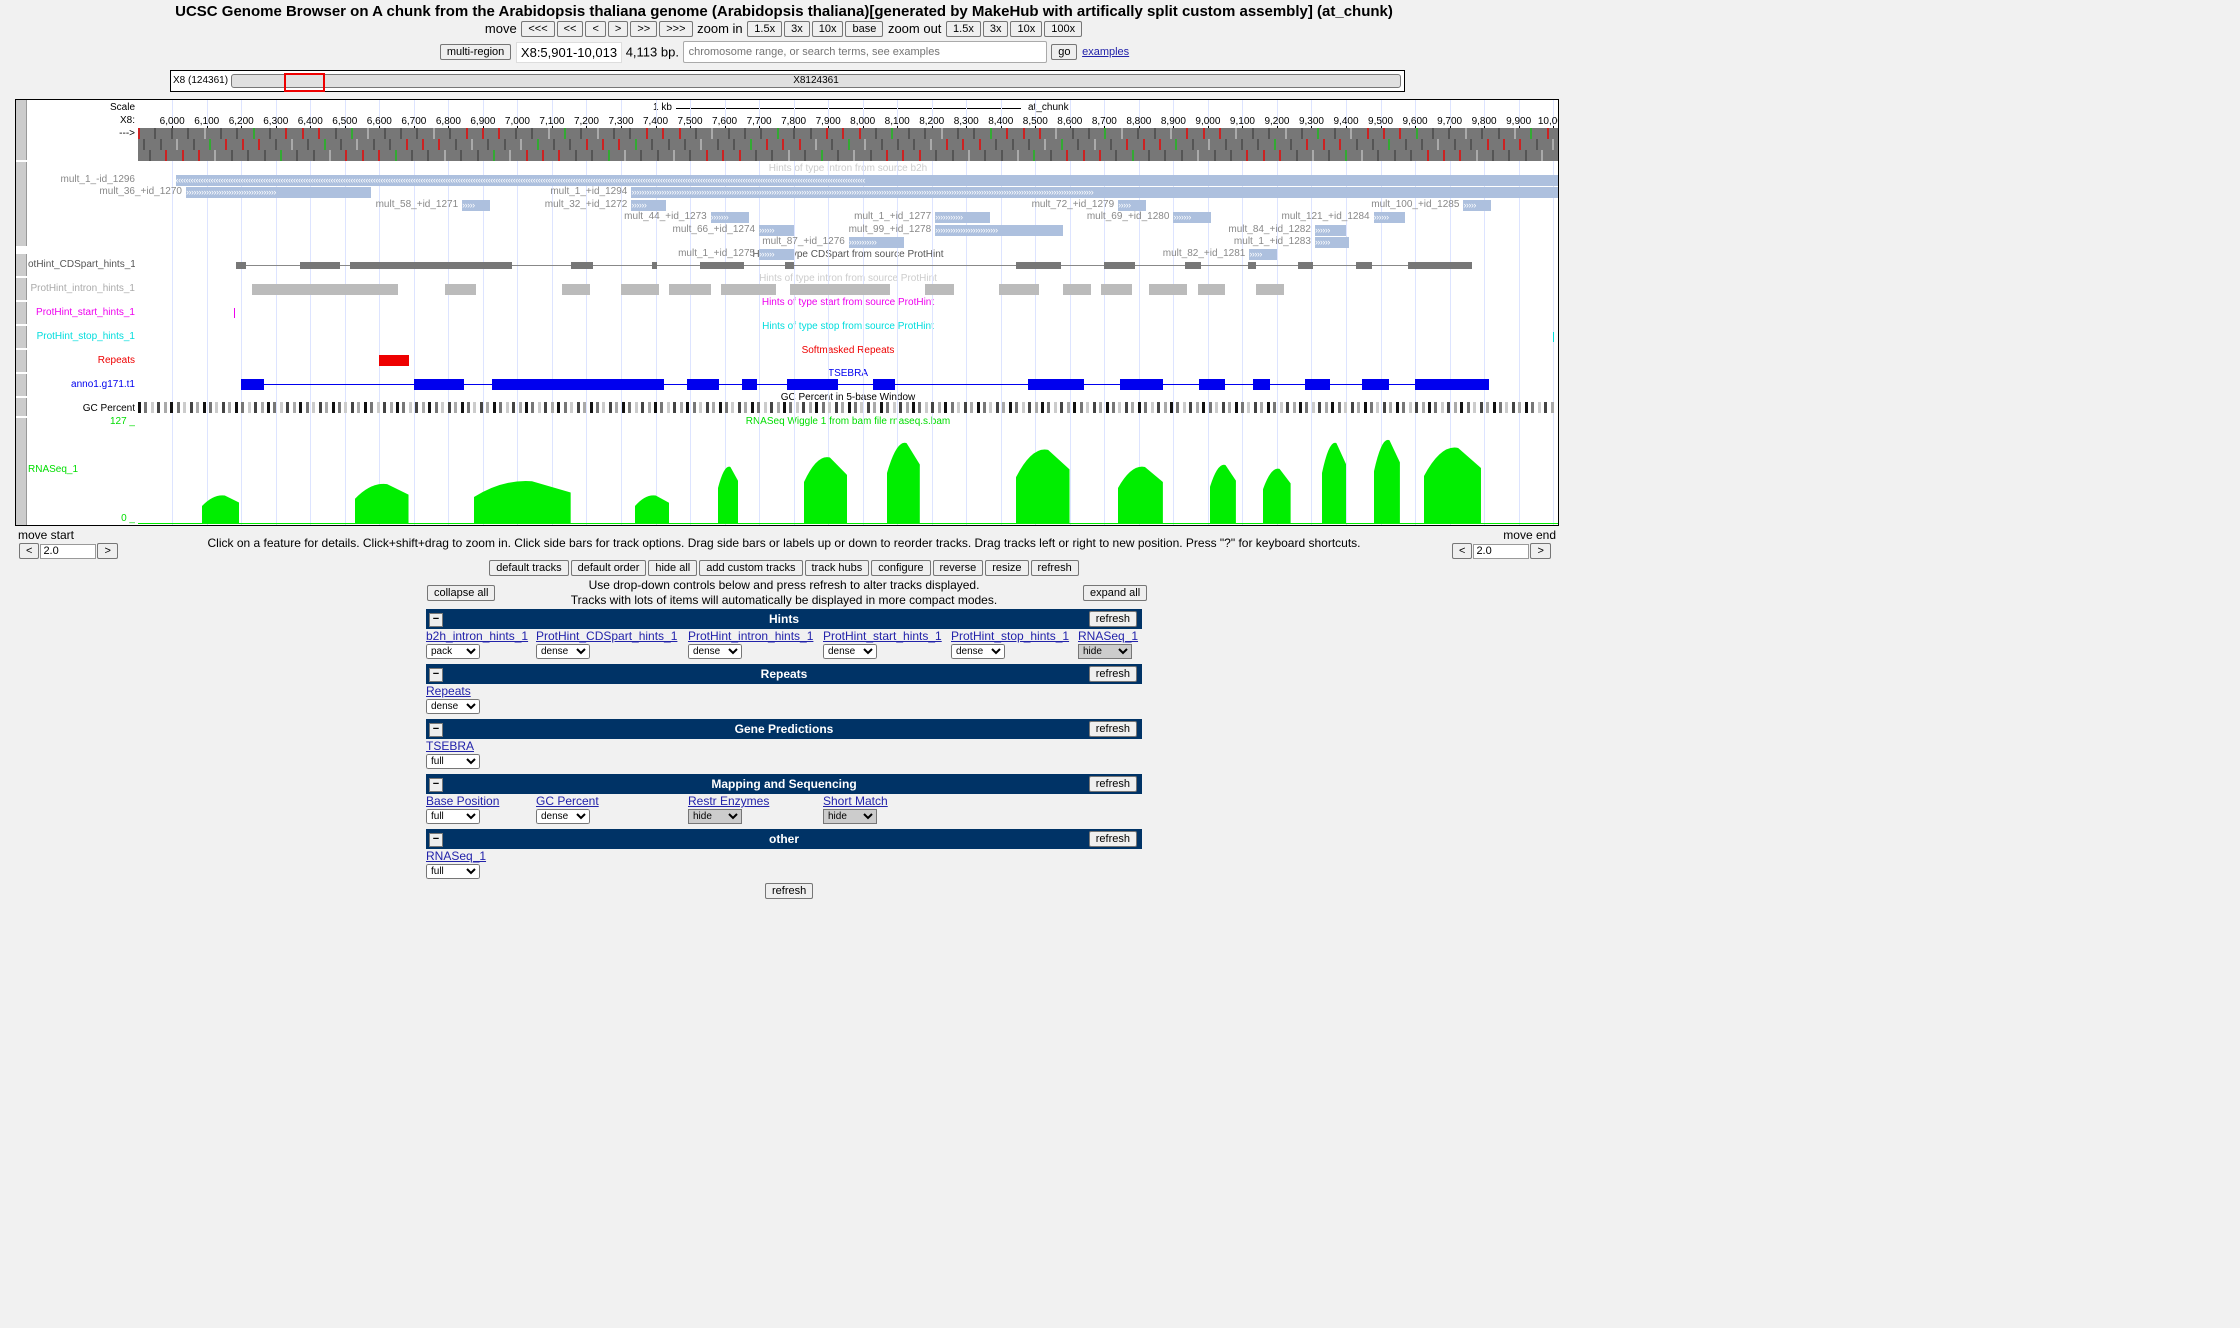  I want to click on move-button-4: >>, so click(644, 28).